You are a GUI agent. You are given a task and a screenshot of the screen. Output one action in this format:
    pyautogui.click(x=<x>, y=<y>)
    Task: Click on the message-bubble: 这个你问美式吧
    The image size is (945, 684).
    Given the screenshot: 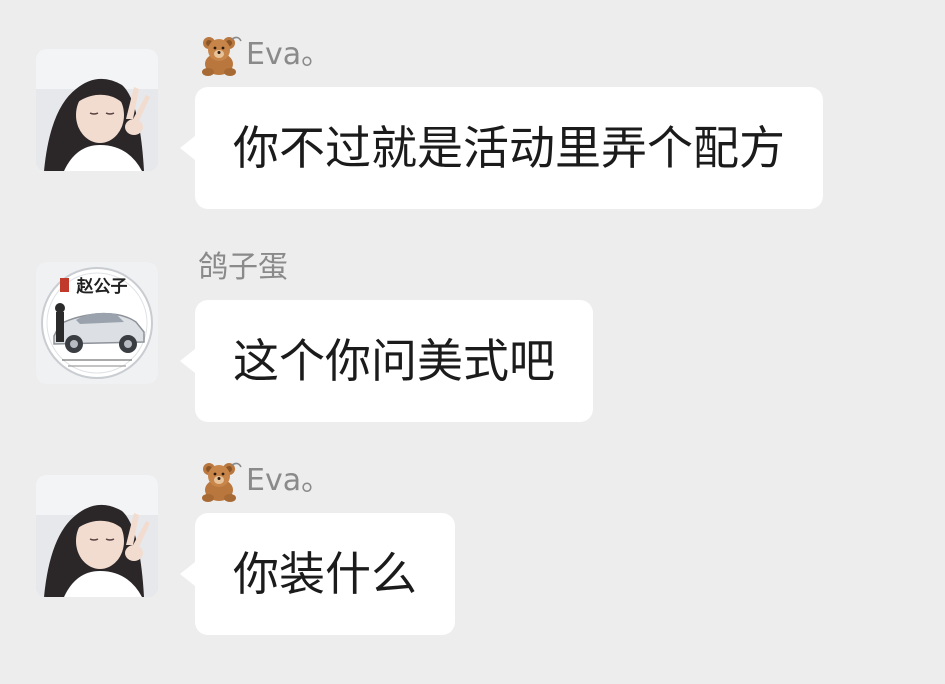 What is the action you would take?
    pyautogui.click(x=386, y=361)
    